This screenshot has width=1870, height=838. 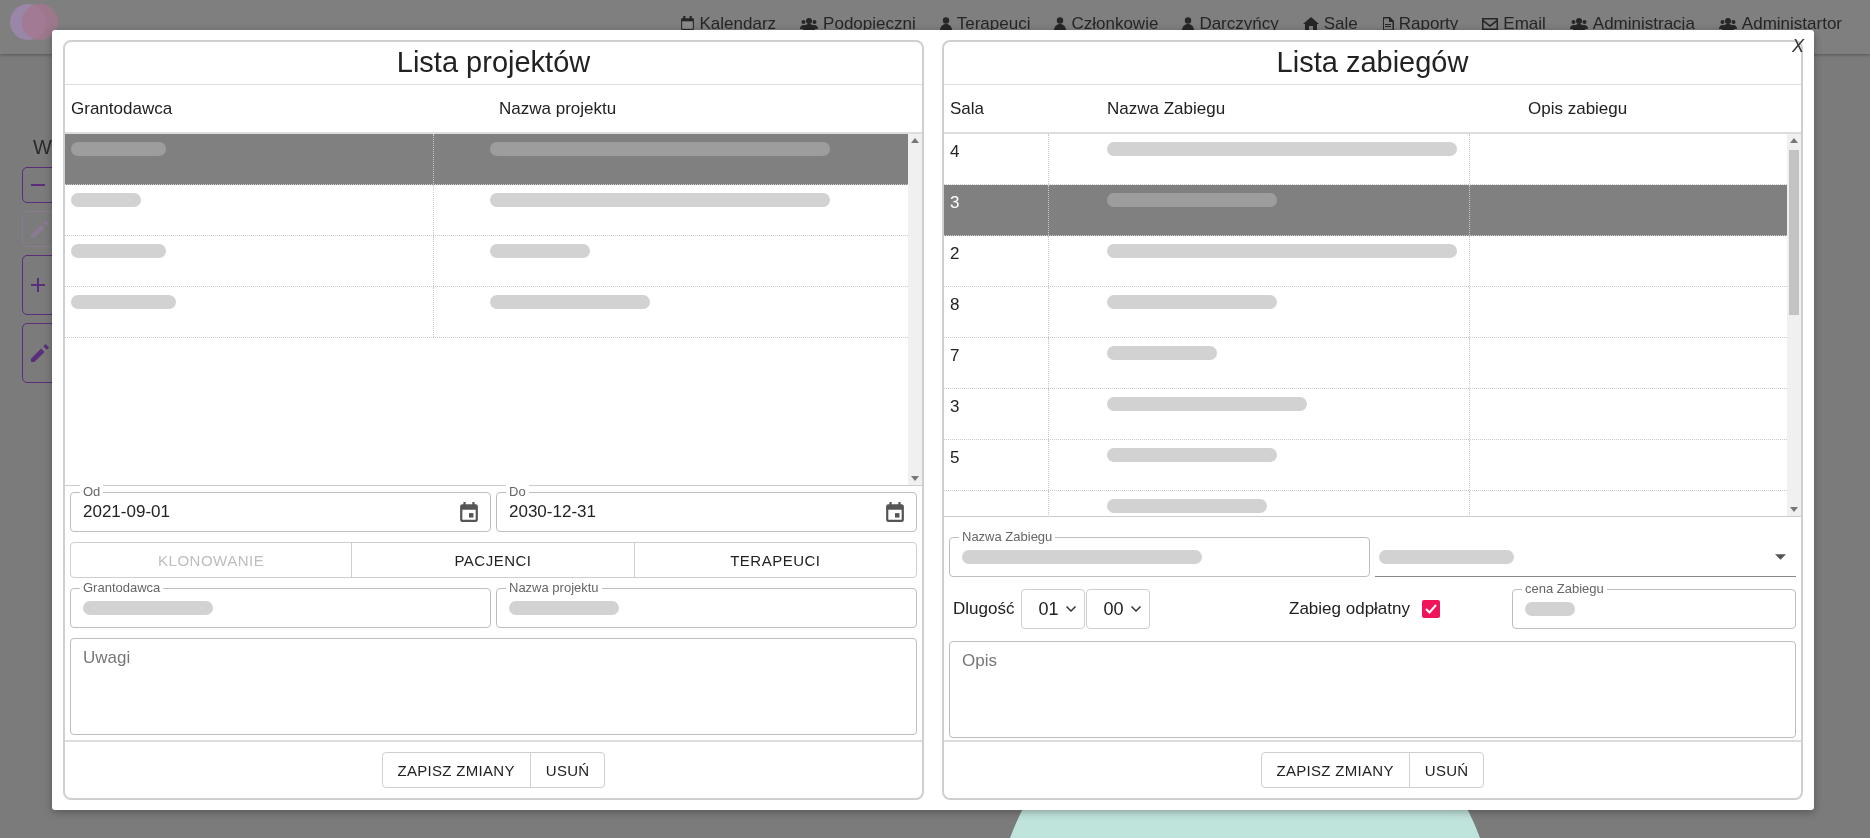 I want to click on tab-button: PACJENCI, so click(x=493, y=560).